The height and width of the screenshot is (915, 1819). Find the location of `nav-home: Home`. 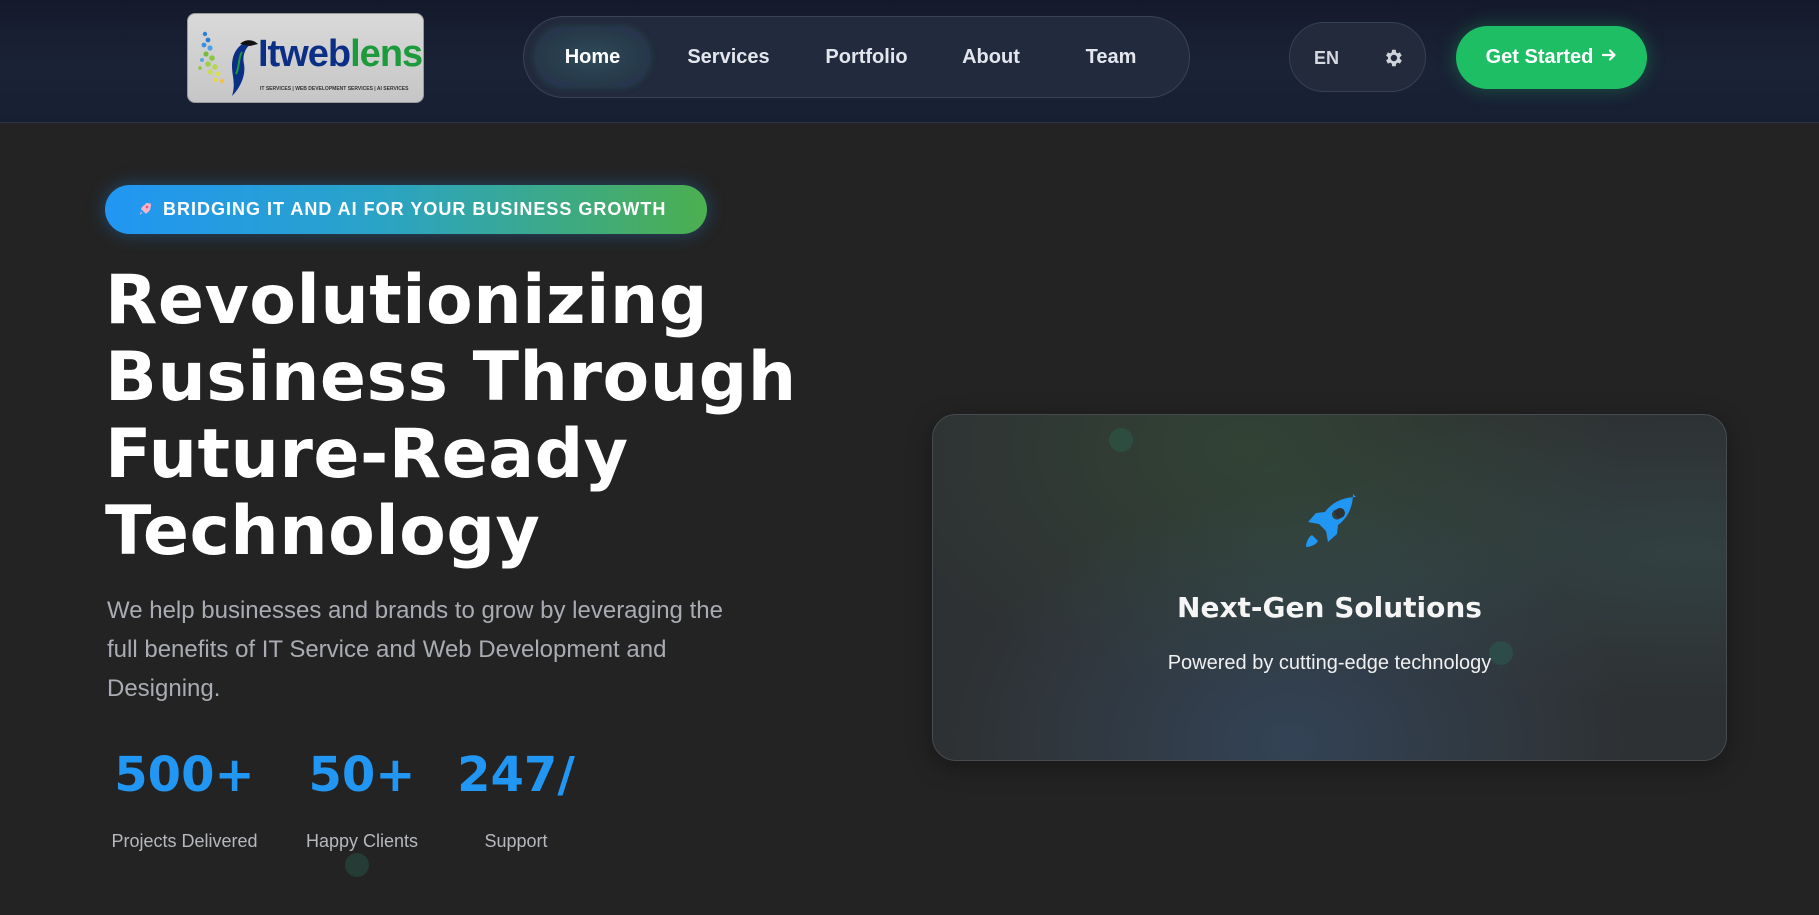

nav-home: Home is located at coordinates (592, 57).